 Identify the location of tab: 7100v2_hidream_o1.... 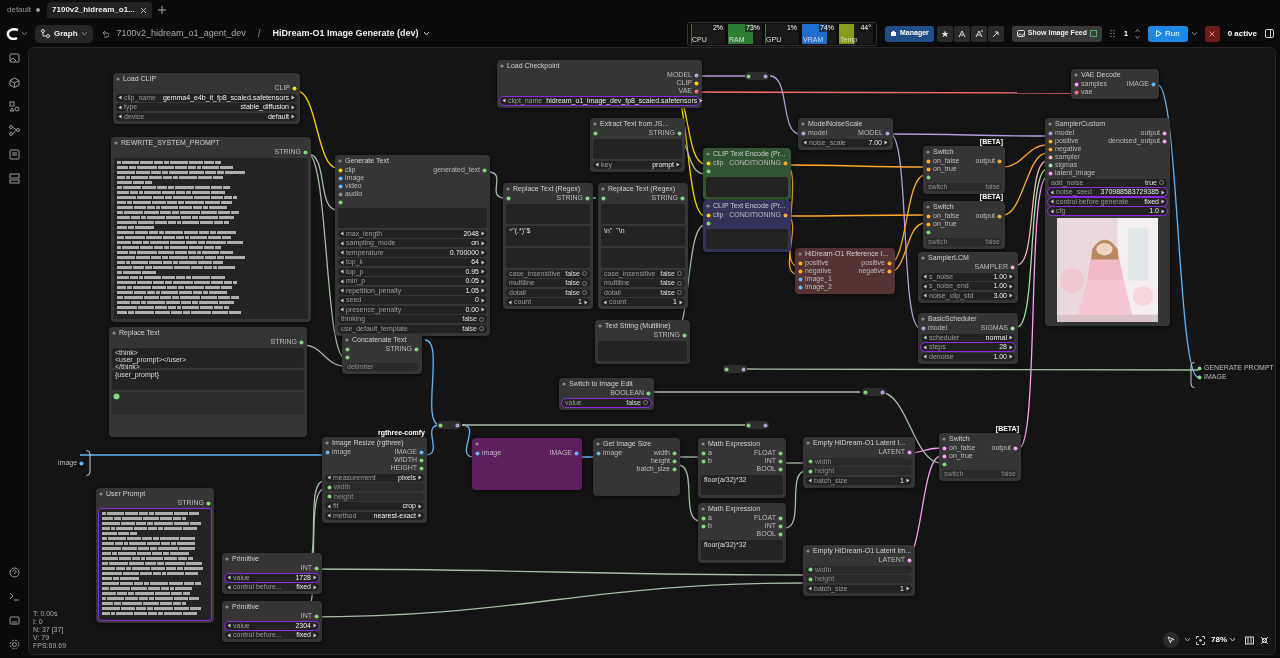
(99, 10).